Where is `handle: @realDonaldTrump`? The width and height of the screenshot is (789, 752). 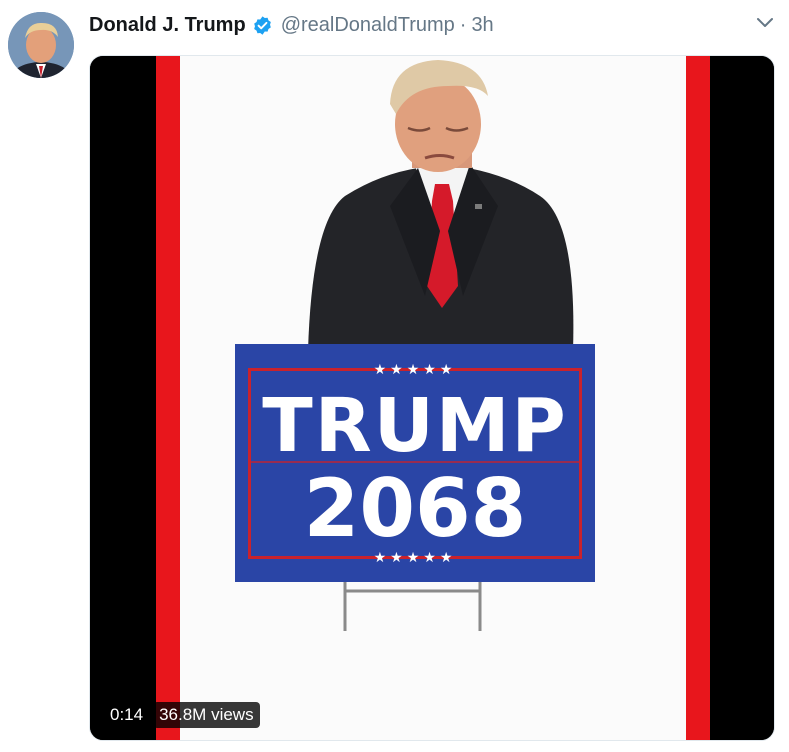
handle: @realDonaldTrump is located at coordinates (368, 25).